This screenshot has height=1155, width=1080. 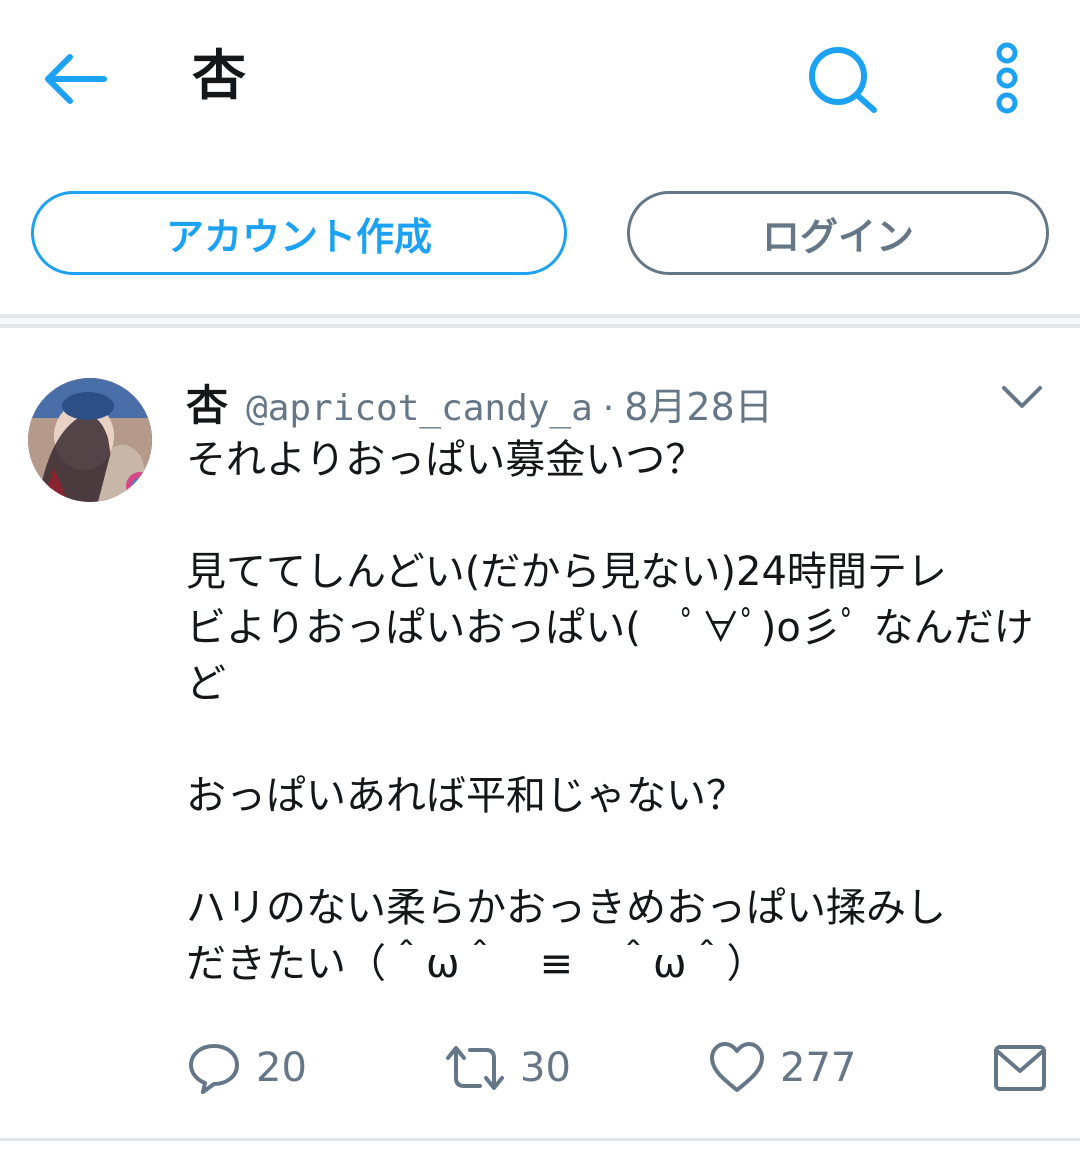 What do you see at coordinates (475, 1068) in the screenshot?
I see `retweet-icon` at bounding box center [475, 1068].